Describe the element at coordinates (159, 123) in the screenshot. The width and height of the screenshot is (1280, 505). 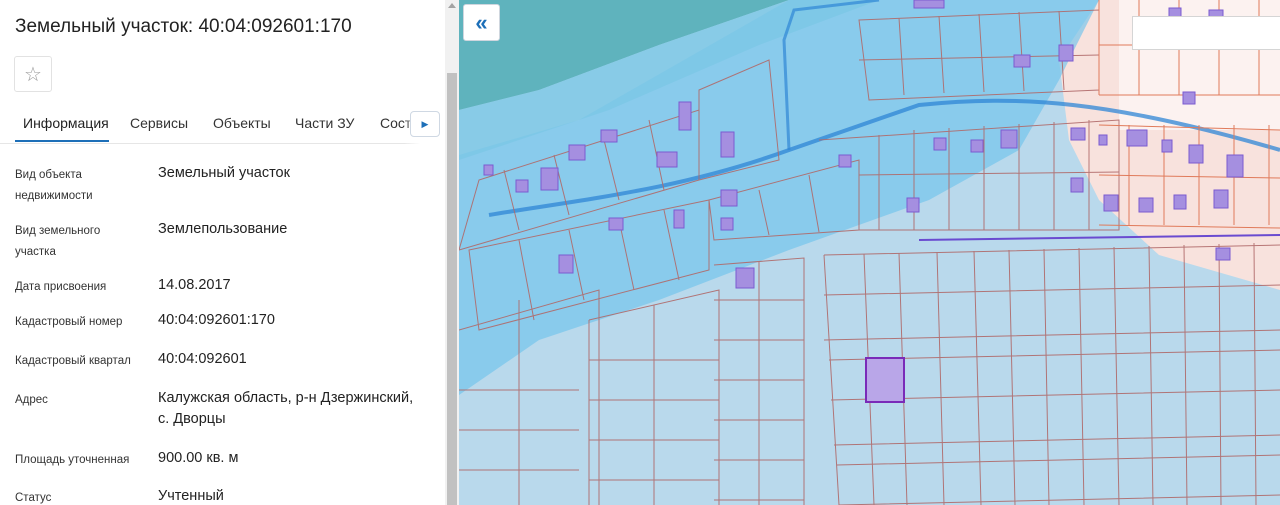
I see `tab-services: Сервисы` at that location.